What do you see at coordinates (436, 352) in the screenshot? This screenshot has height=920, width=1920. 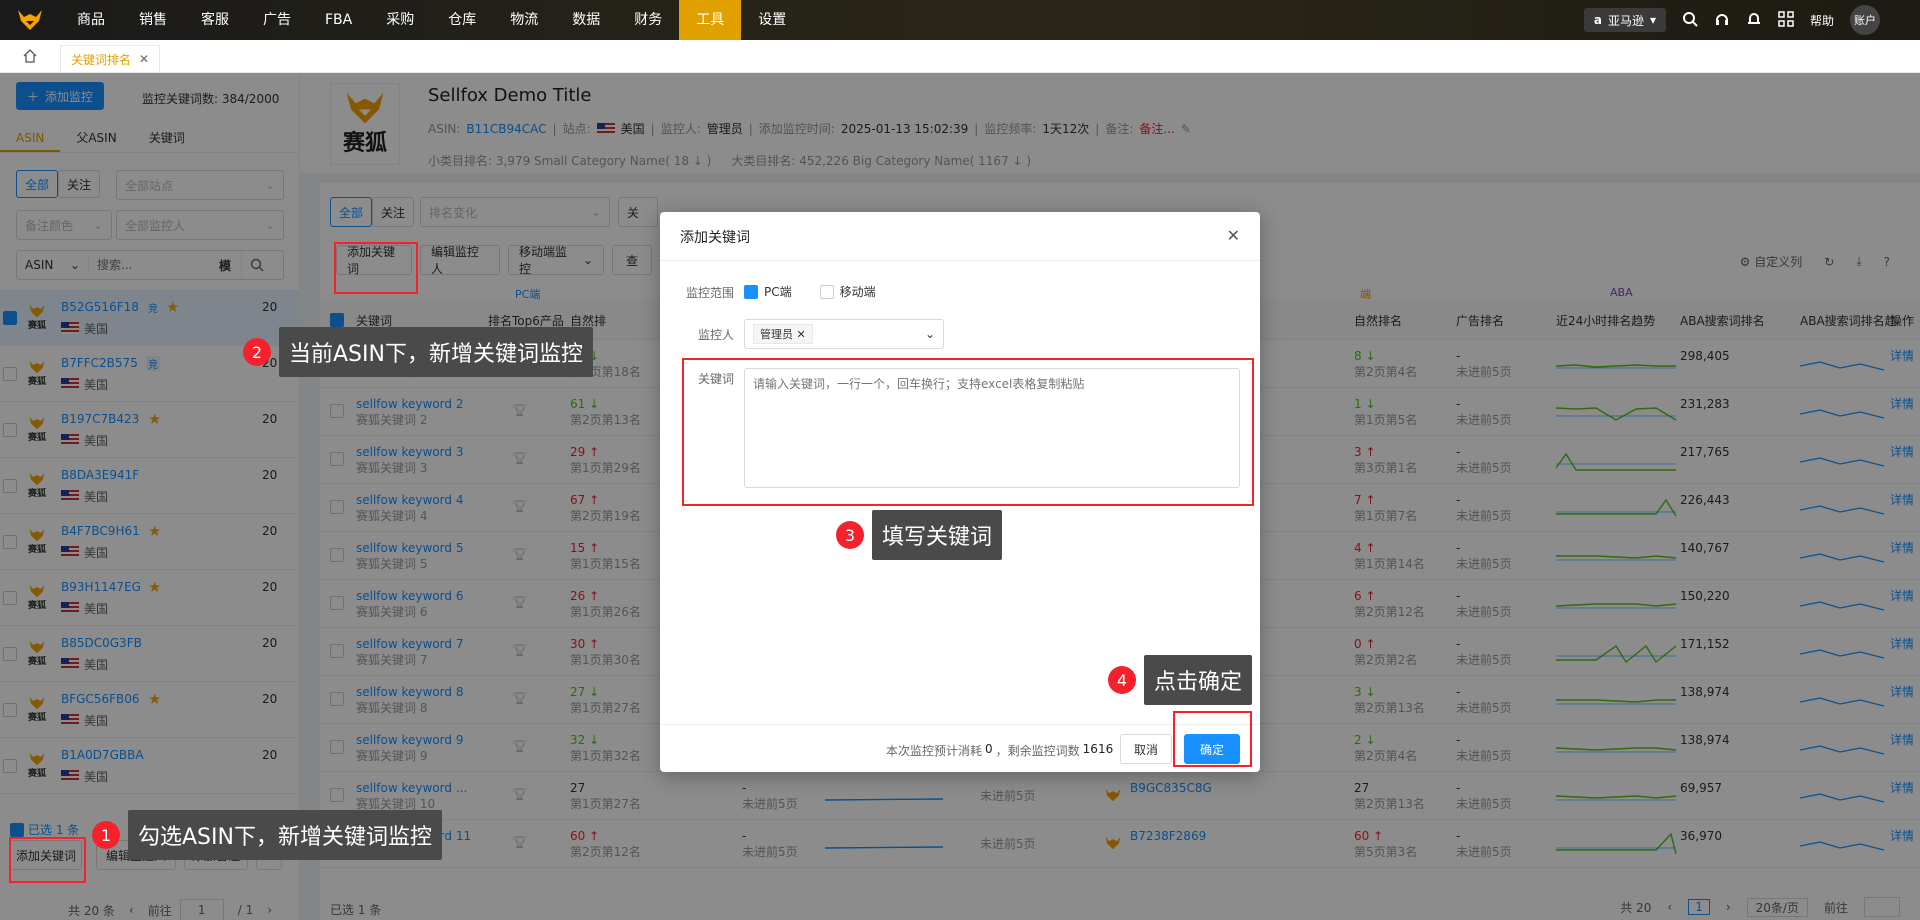 I see `step-text: 当前ASIN下，新增关键词监控` at bounding box center [436, 352].